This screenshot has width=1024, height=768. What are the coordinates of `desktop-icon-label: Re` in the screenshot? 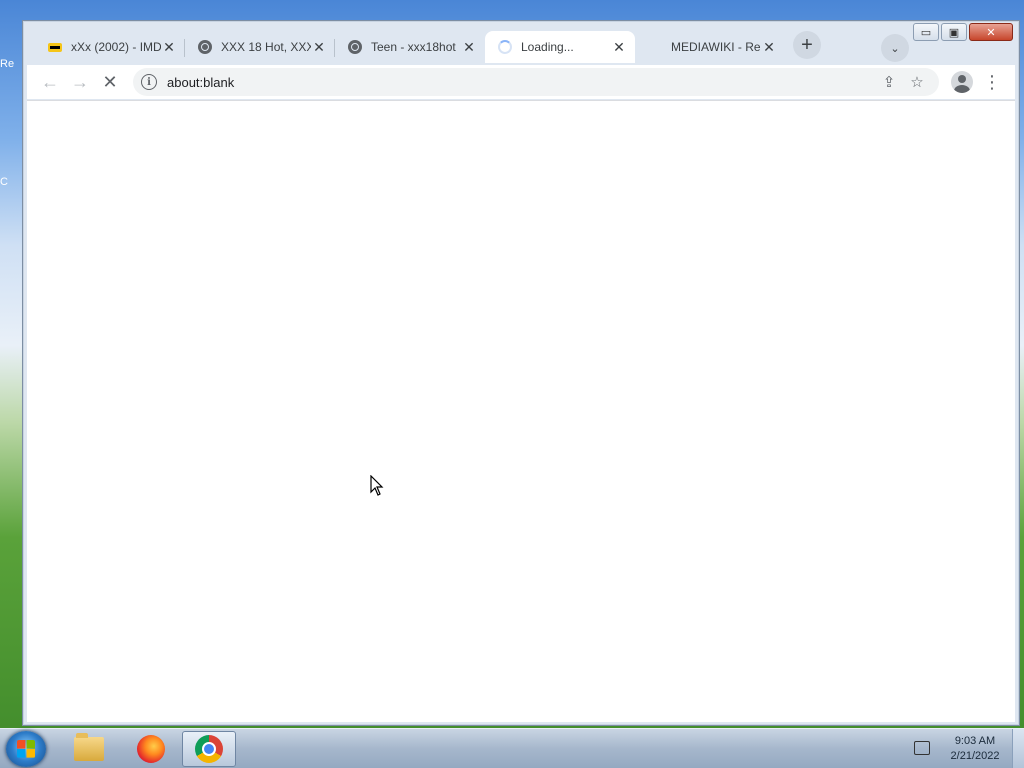 It's located at (7, 64).